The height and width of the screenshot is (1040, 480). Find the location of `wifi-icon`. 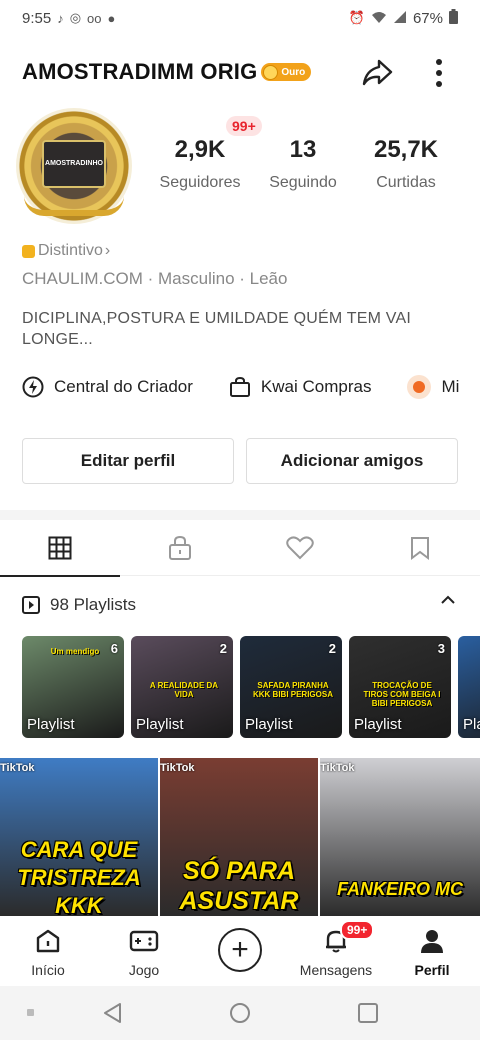

wifi-icon is located at coordinates (379, 18).